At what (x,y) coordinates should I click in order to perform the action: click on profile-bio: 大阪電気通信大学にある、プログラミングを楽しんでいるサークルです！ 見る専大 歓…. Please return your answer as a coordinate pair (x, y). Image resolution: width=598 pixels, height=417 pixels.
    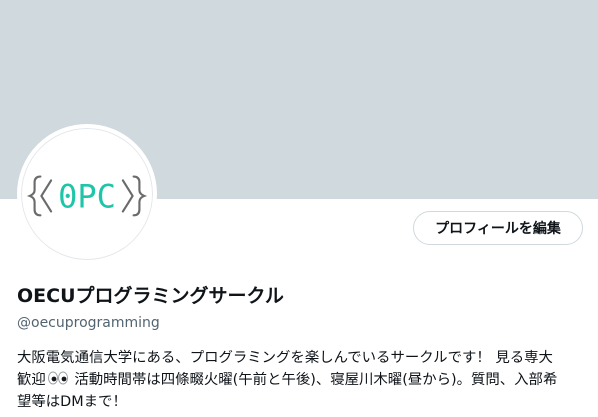
    Looking at the image, I should click on (300, 380).